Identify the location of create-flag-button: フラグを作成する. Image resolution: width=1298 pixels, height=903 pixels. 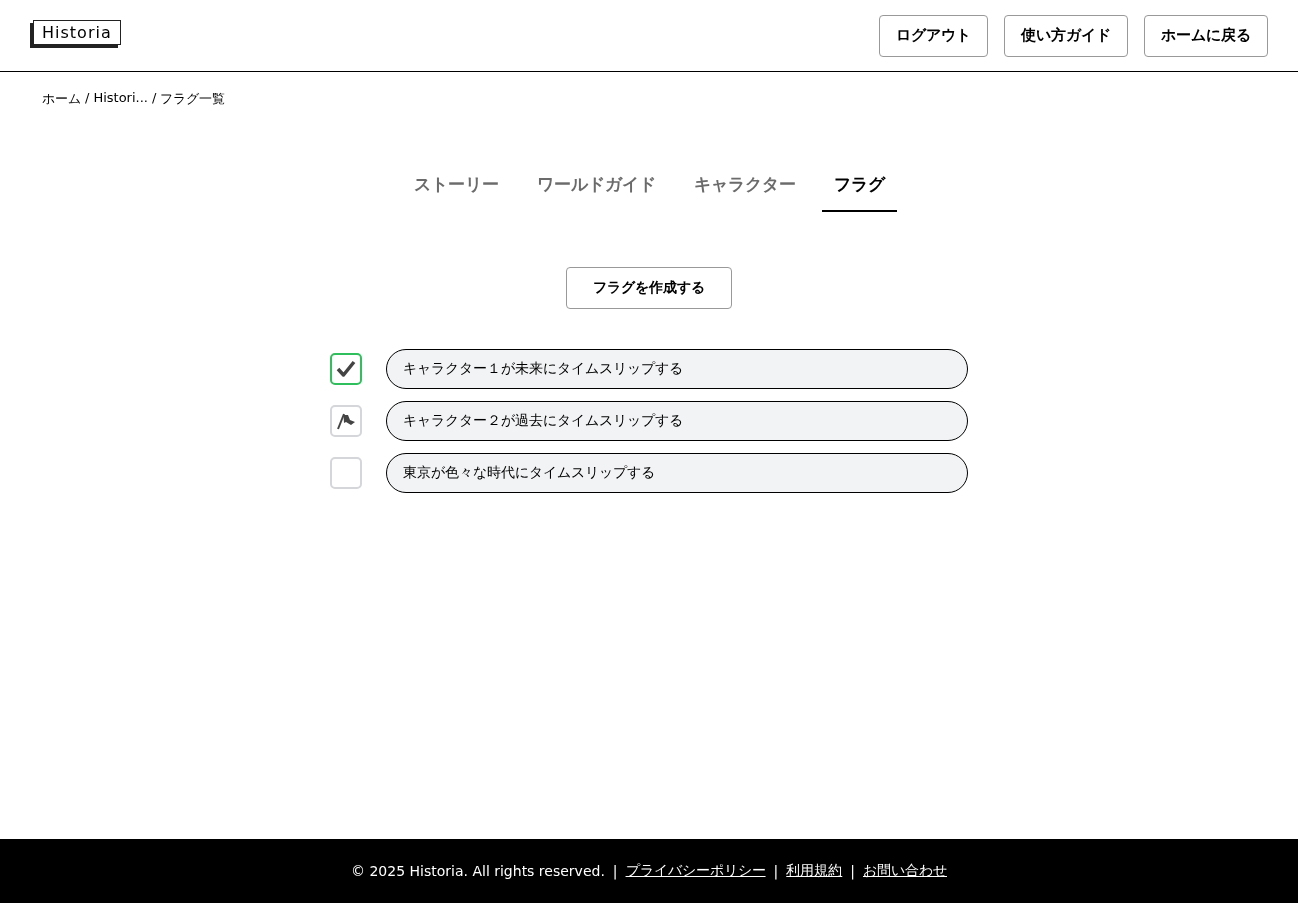
(649, 288).